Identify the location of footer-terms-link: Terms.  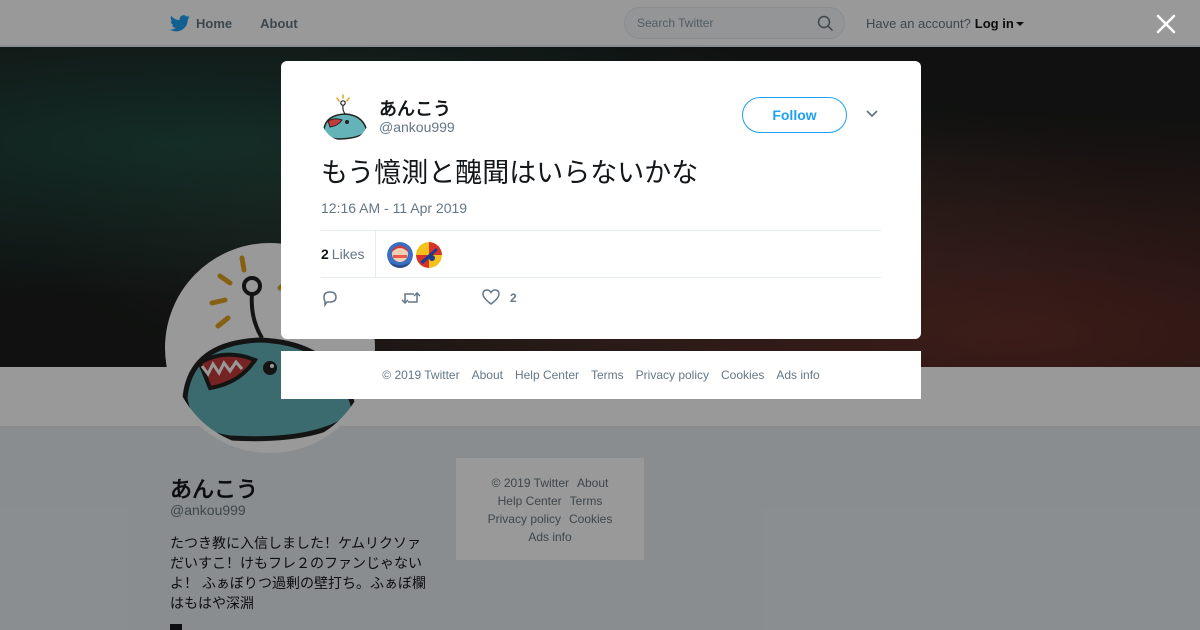
(607, 375).